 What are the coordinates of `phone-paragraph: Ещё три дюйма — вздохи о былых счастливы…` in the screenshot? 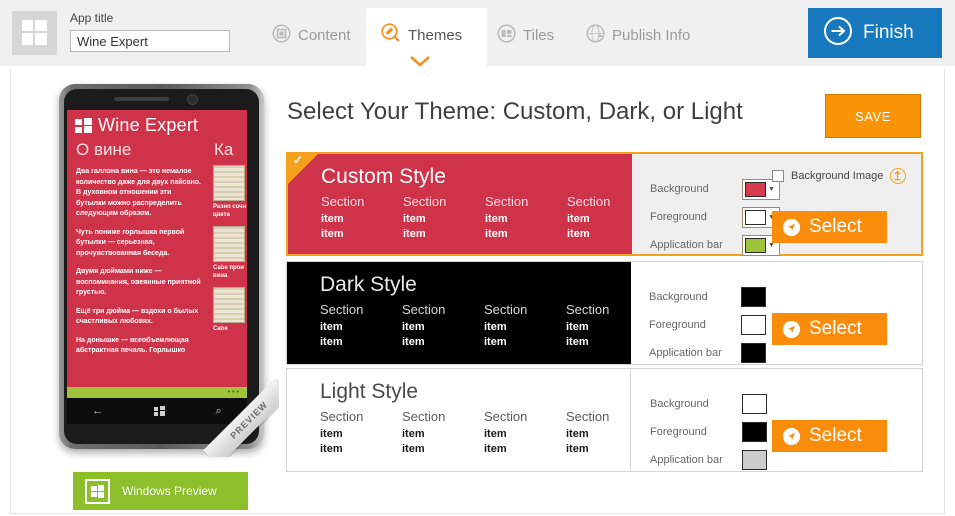 It's located at (137, 316).